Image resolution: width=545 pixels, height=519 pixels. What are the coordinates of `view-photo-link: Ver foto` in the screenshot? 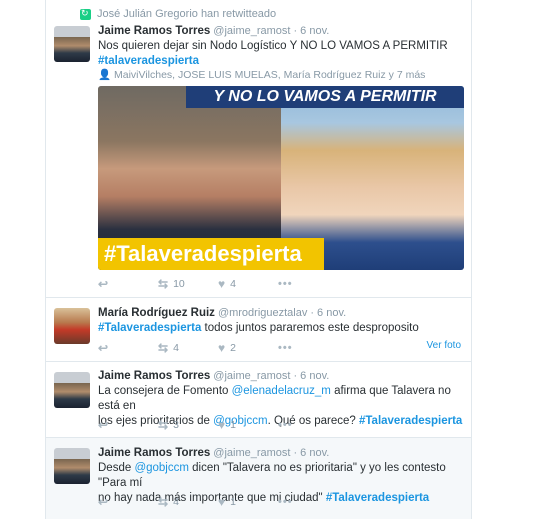 It's located at (444, 345).